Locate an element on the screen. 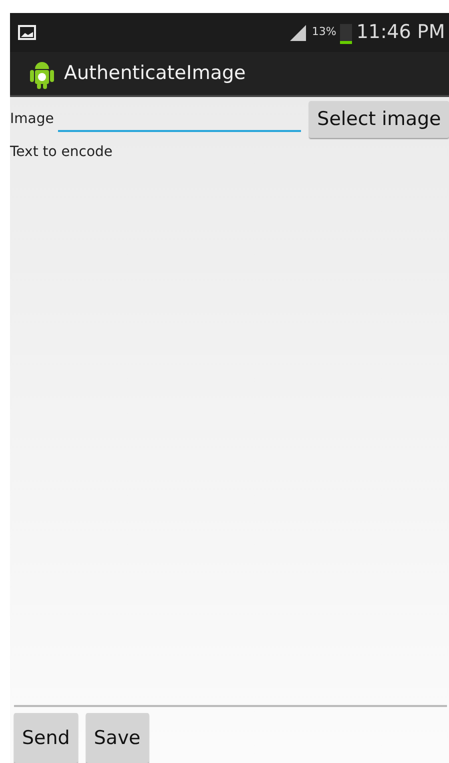 Image resolution: width=449 pixels, height=763 pixels. signal-icon is located at coordinates (298, 32).